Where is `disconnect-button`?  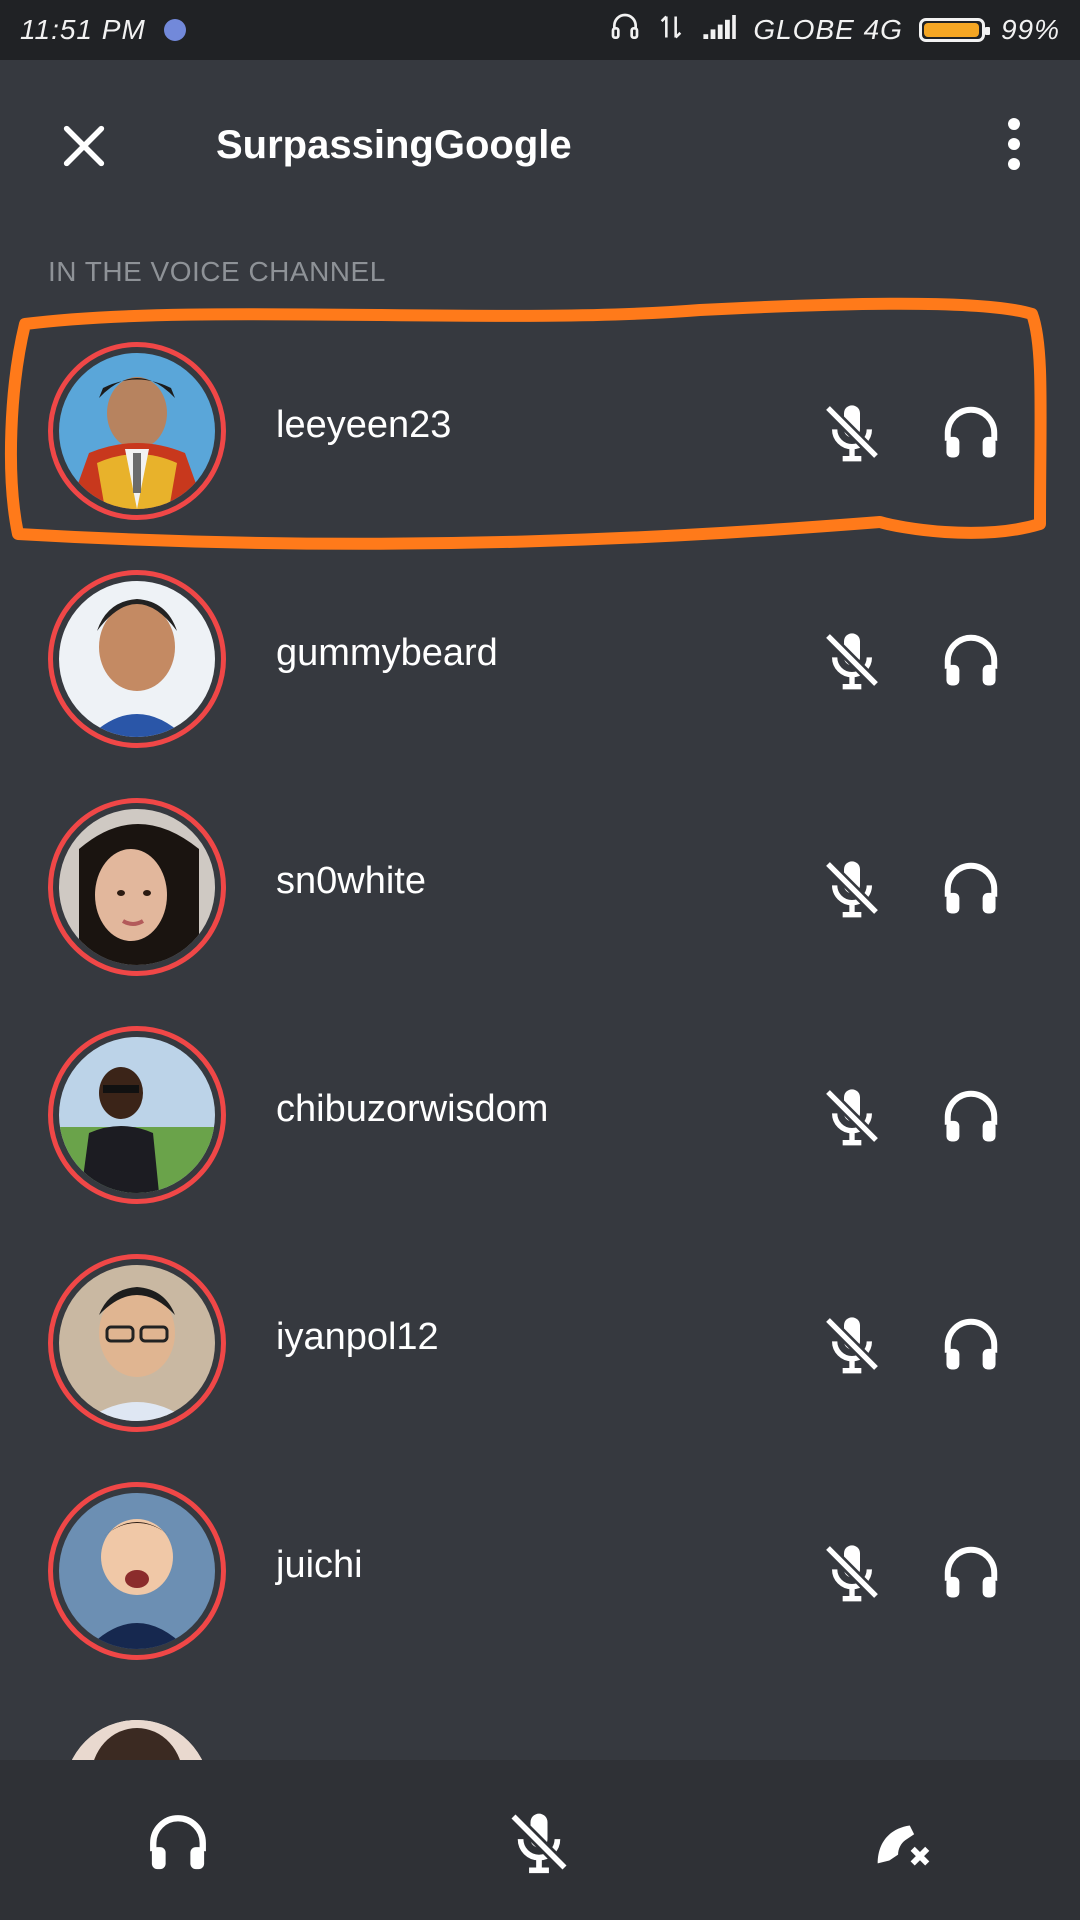 disconnect-button is located at coordinates (901, 1843).